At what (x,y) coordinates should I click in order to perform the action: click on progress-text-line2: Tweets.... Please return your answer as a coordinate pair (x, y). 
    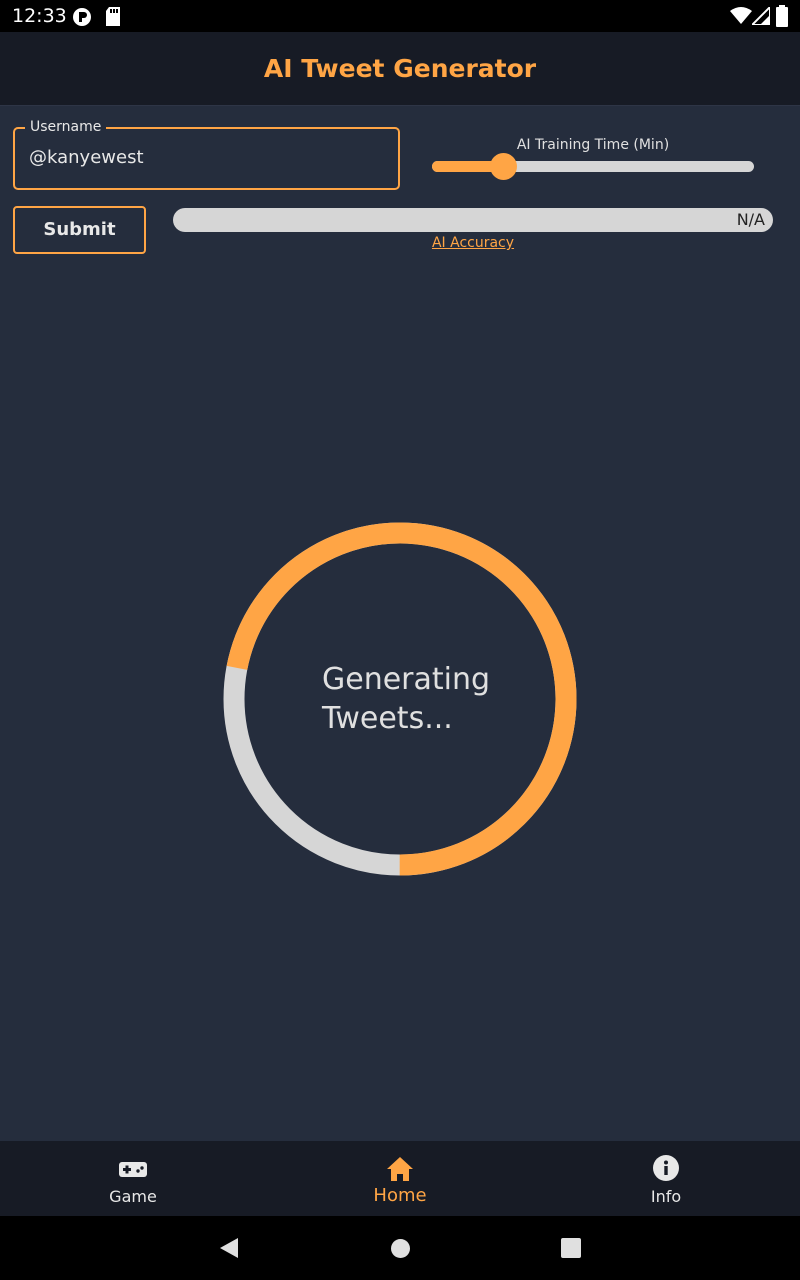
    Looking at the image, I should click on (387, 718).